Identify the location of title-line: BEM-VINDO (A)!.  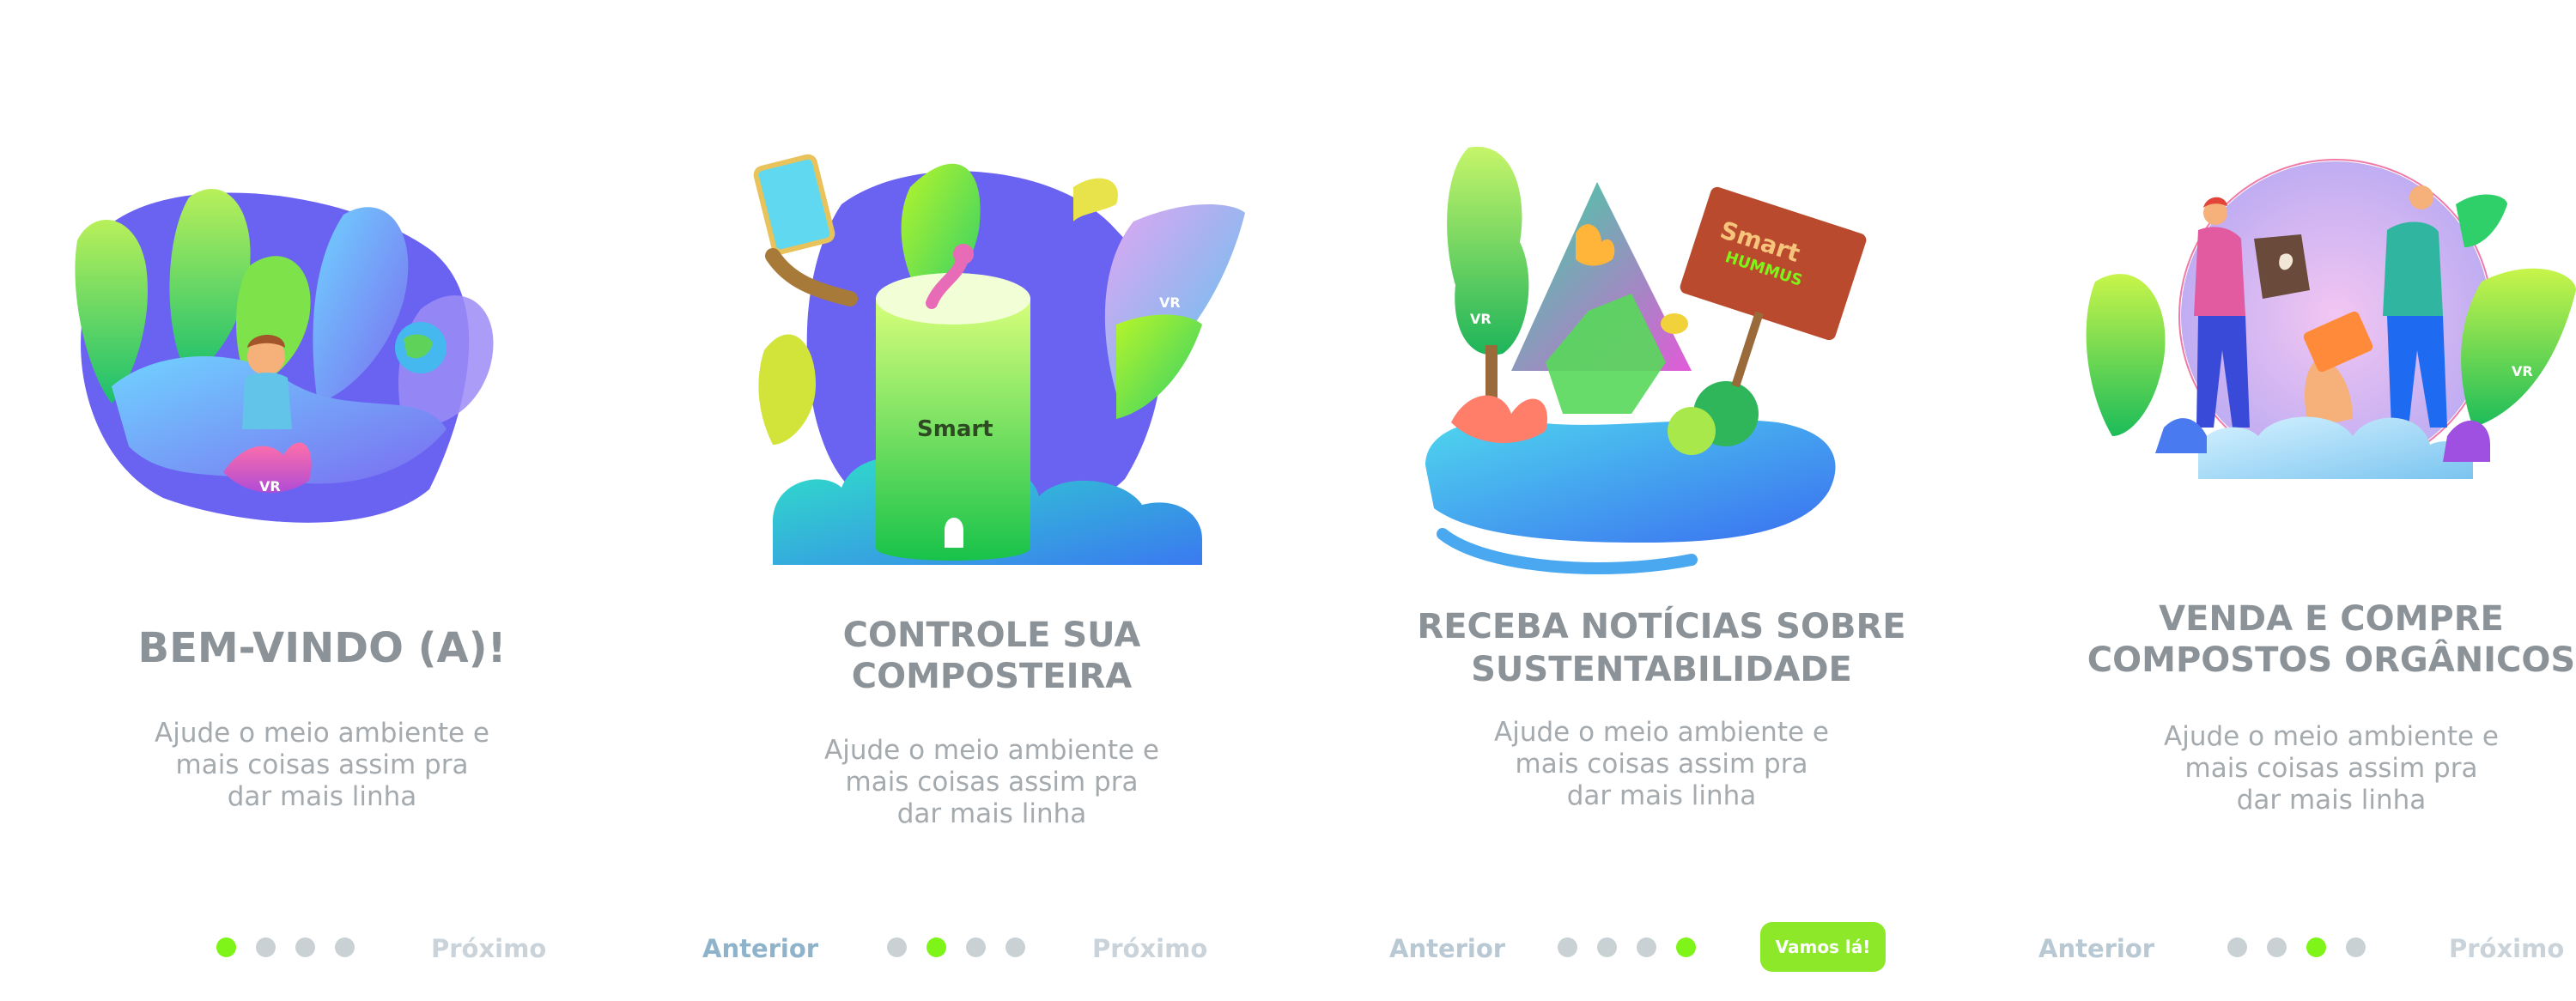
(322, 648).